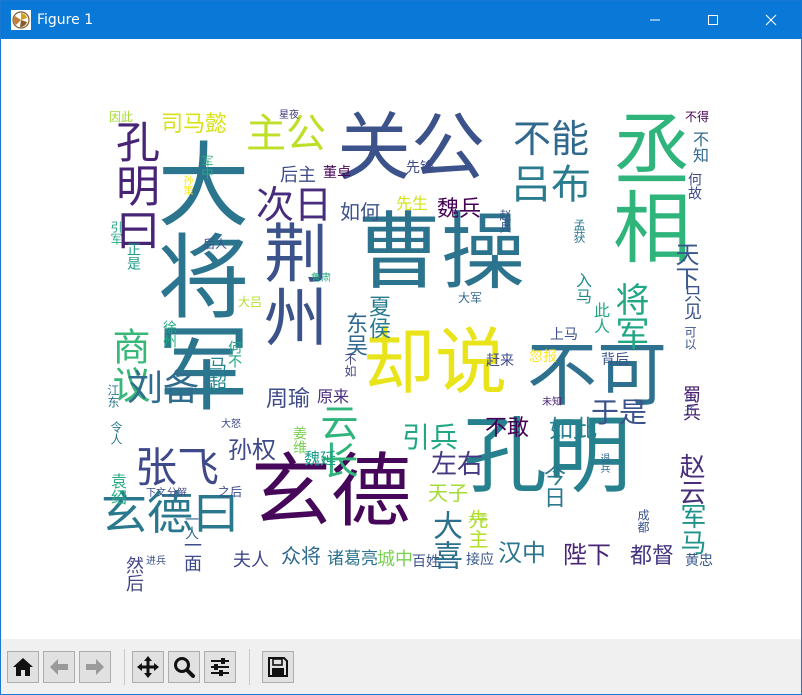  What do you see at coordinates (401, 20) in the screenshot?
I see `title-bar: Figure 1` at bounding box center [401, 20].